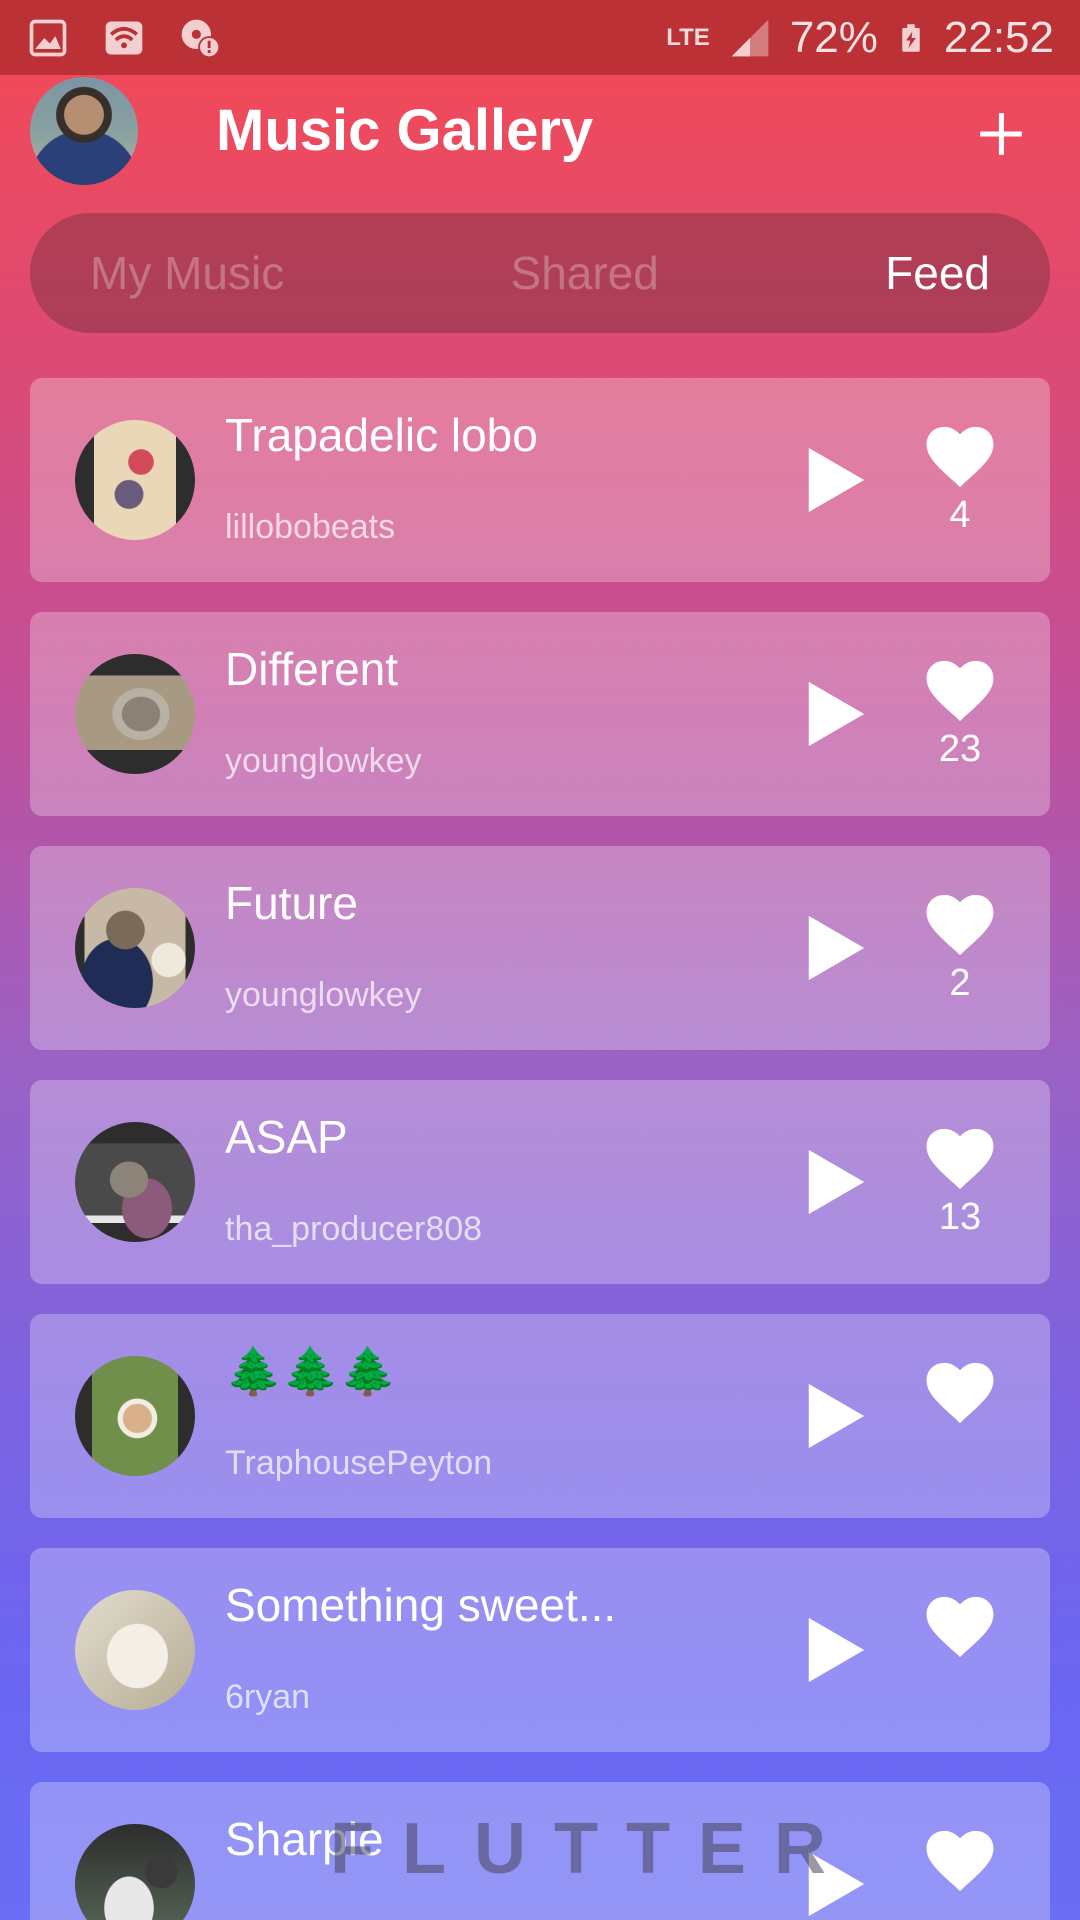 This screenshot has height=1920, width=1080. Describe the element at coordinates (291, 903) in the screenshot. I see `track-title: Future` at that location.